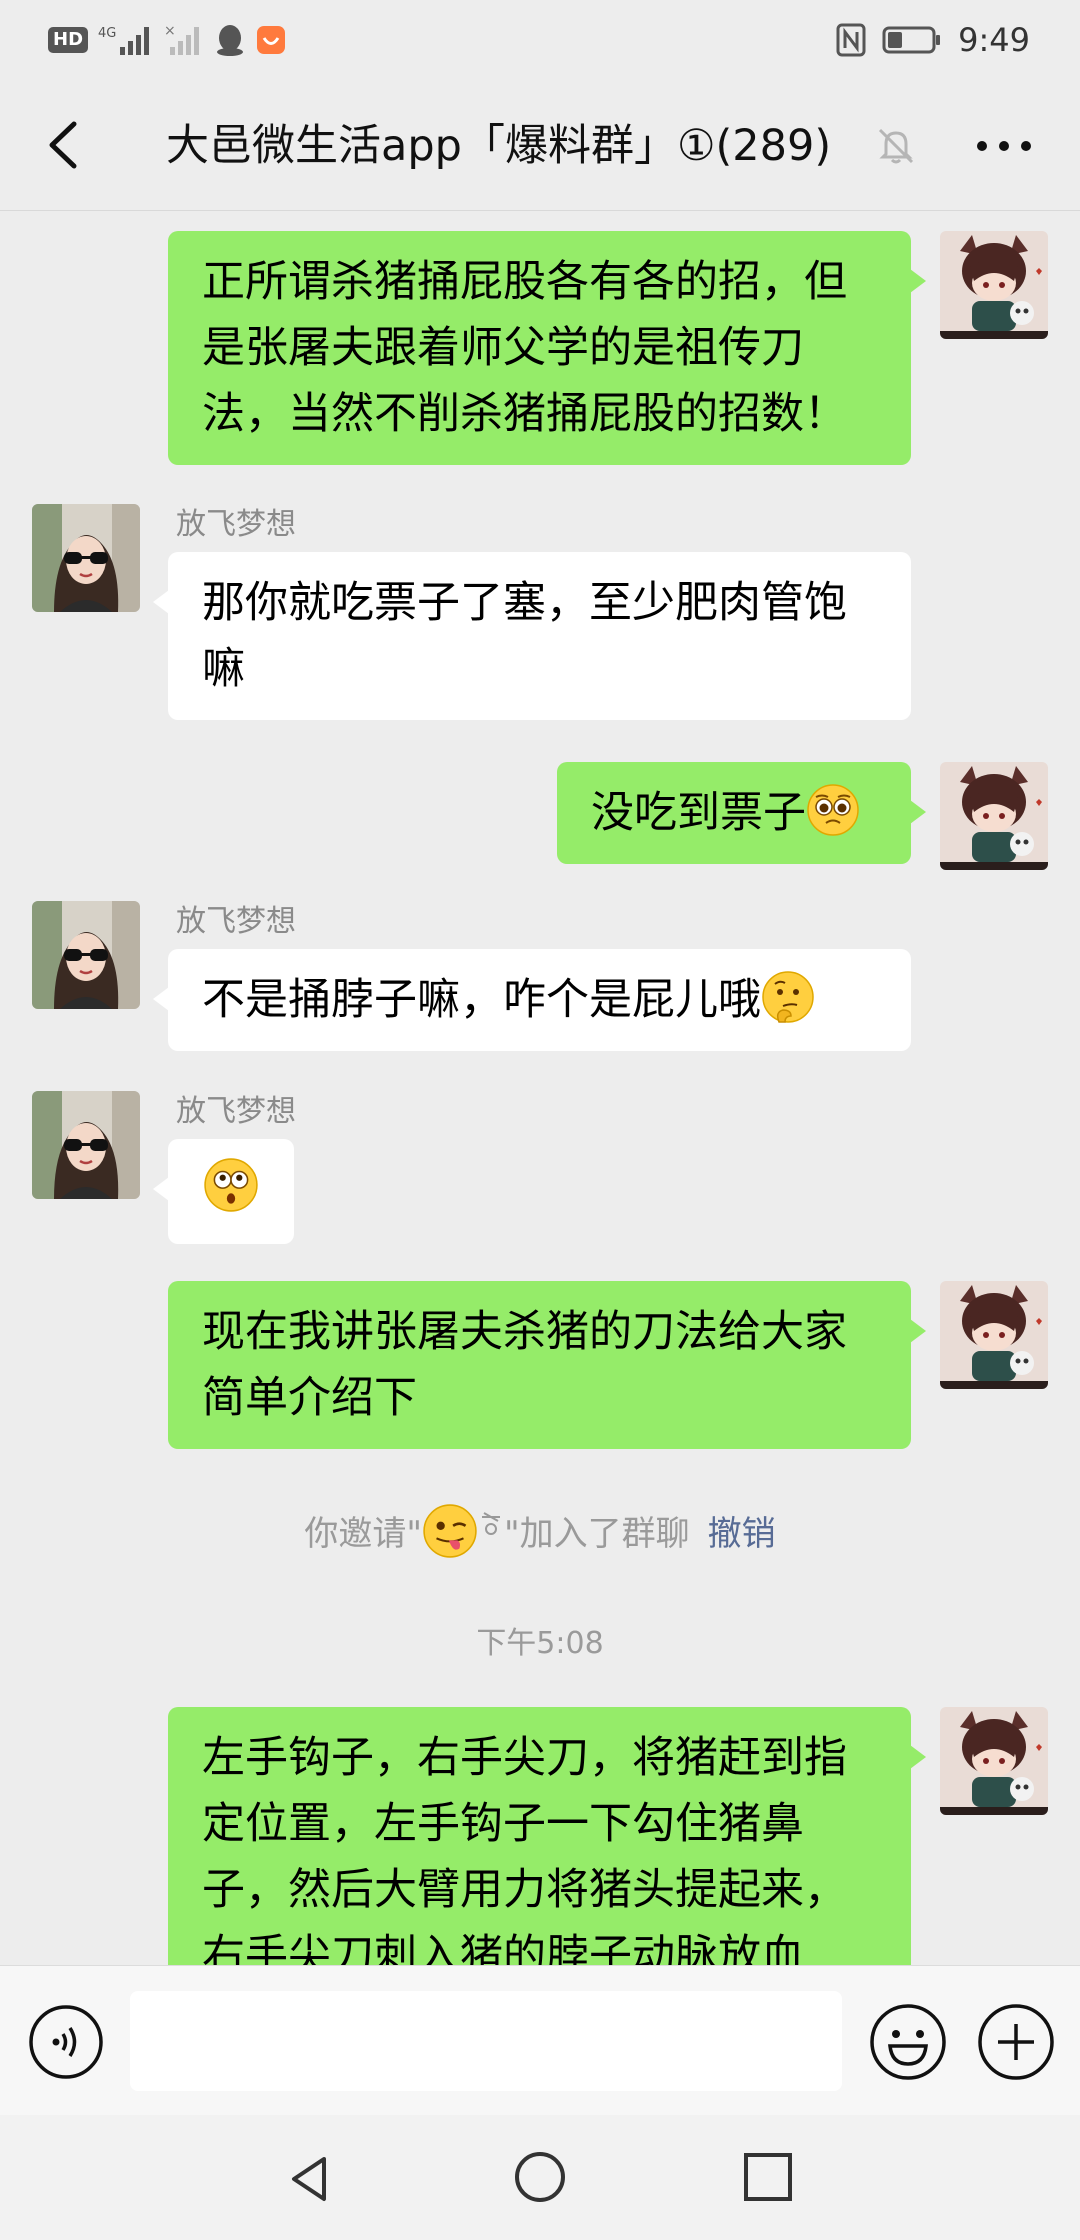 This screenshot has width=1080, height=2240. Describe the element at coordinates (491, 1523) in the screenshot. I see `sparkle-icon` at that location.